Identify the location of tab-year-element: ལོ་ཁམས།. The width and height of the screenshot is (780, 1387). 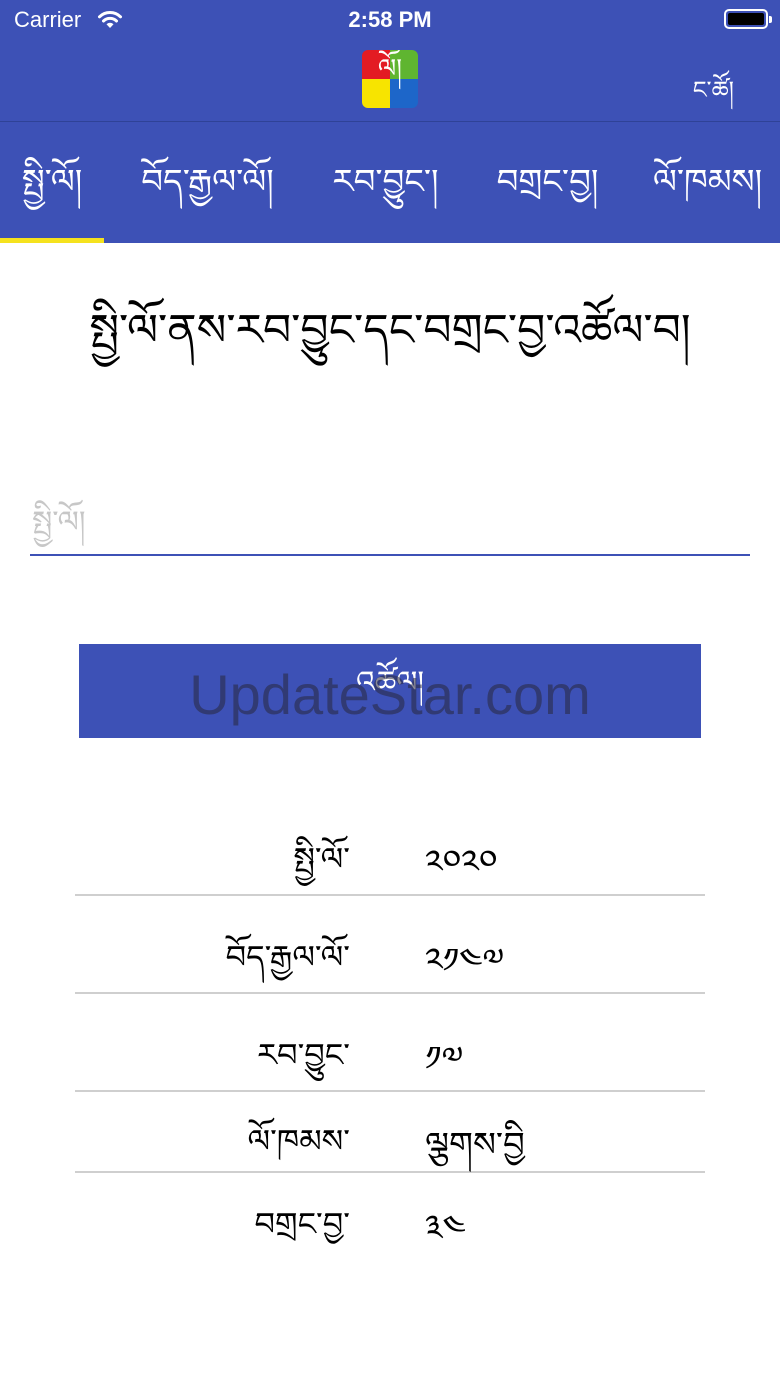
(707, 182).